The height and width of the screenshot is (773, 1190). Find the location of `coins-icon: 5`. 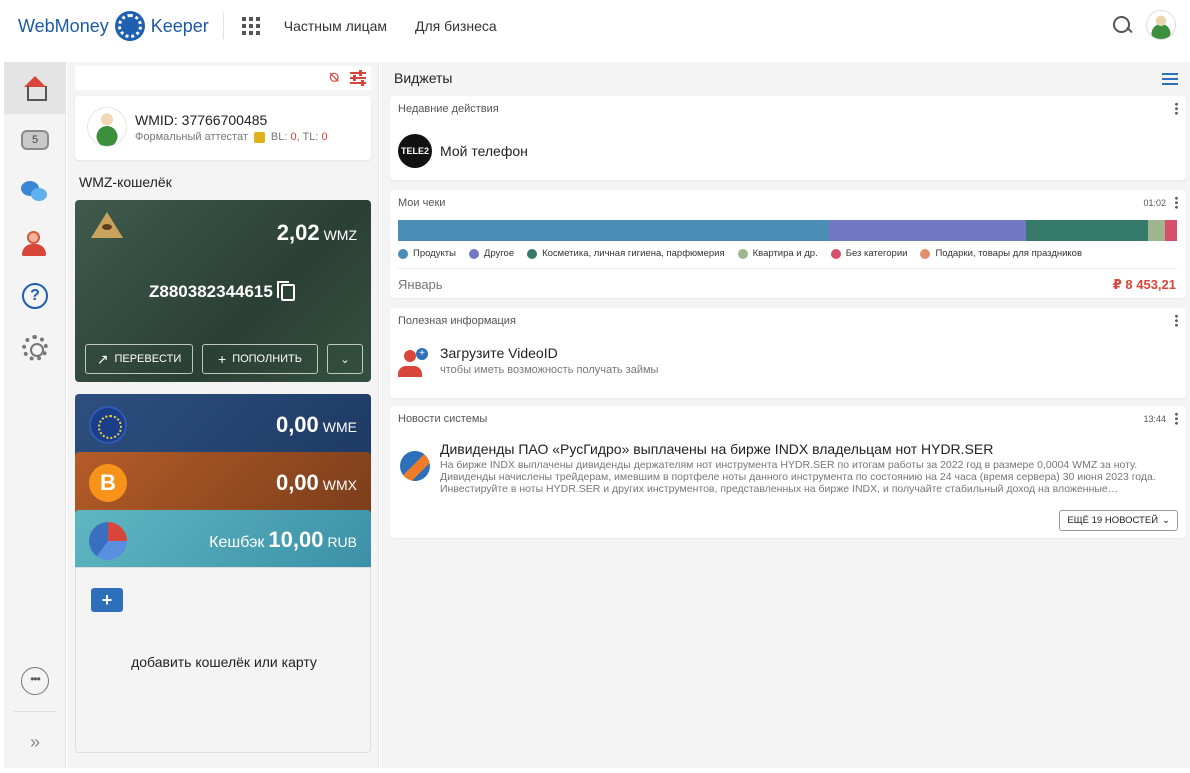

coins-icon: 5 is located at coordinates (35, 140).